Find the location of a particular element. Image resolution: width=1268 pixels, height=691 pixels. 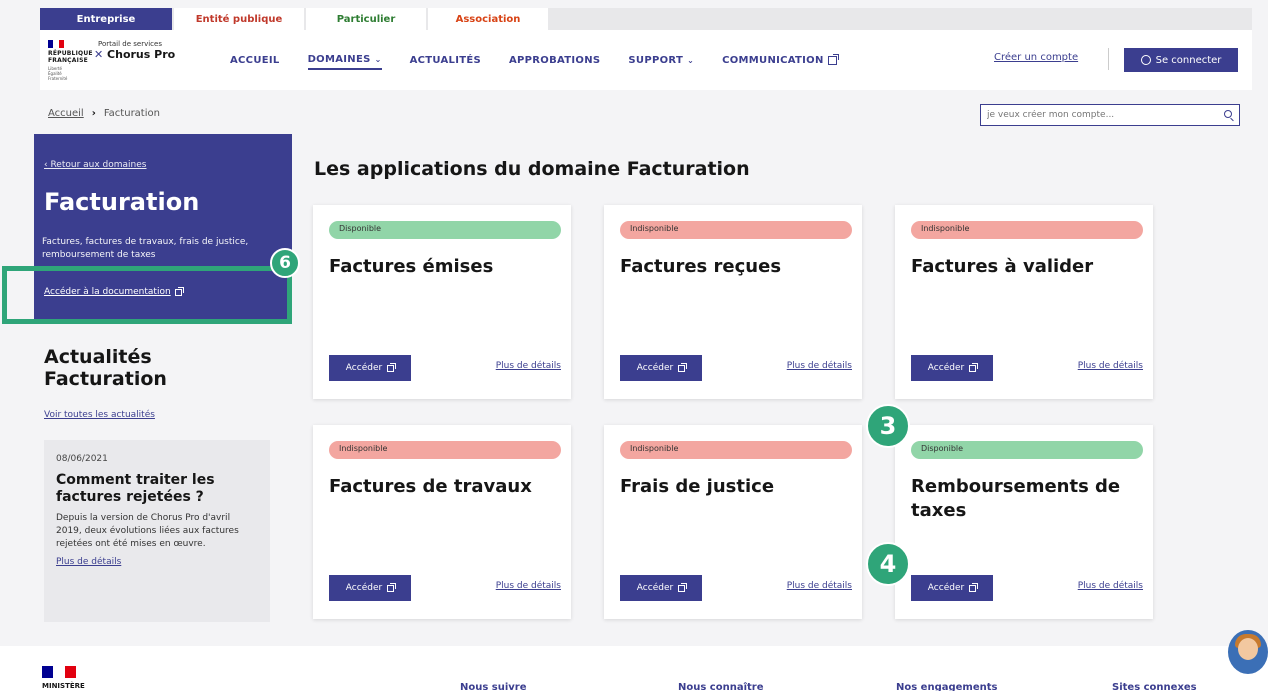

chat-assistant-avatar is located at coordinates (1248, 652).